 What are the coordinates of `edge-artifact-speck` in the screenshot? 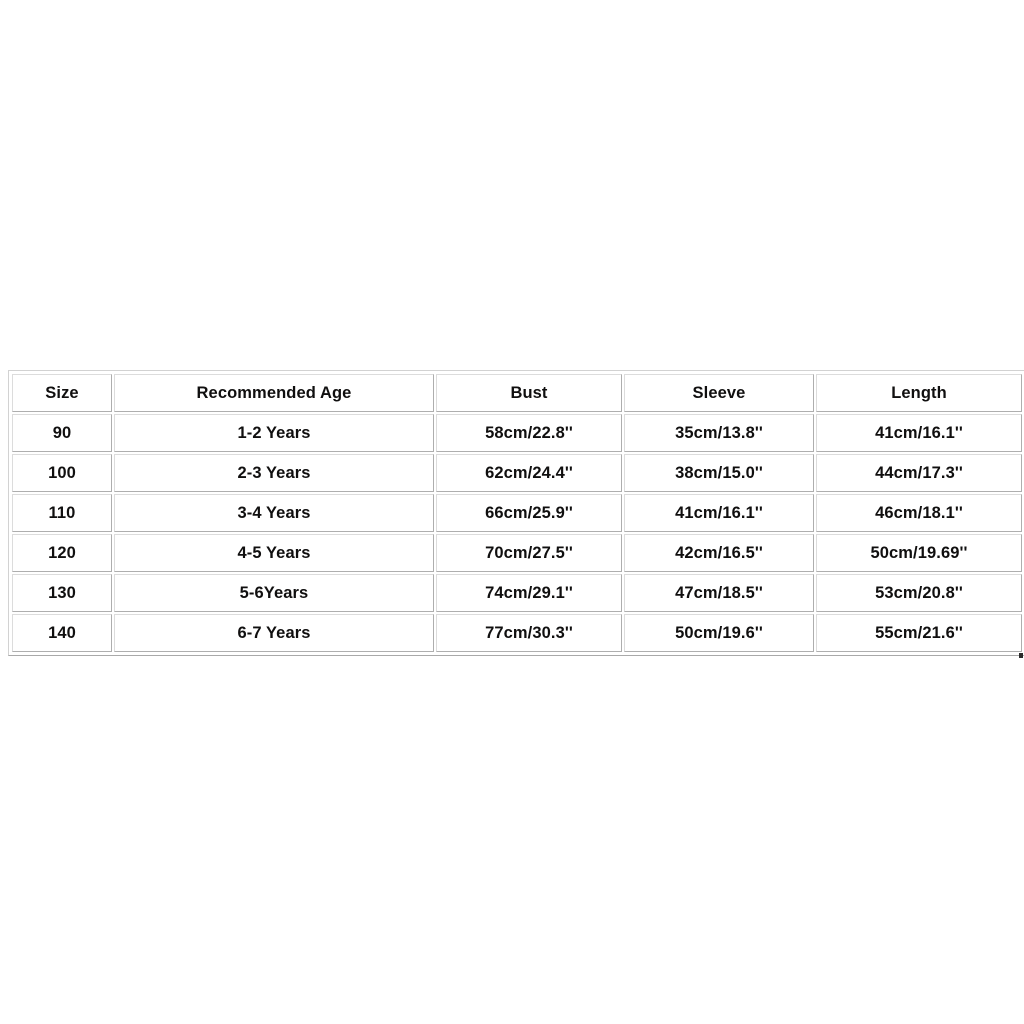 It's located at (1021, 655).